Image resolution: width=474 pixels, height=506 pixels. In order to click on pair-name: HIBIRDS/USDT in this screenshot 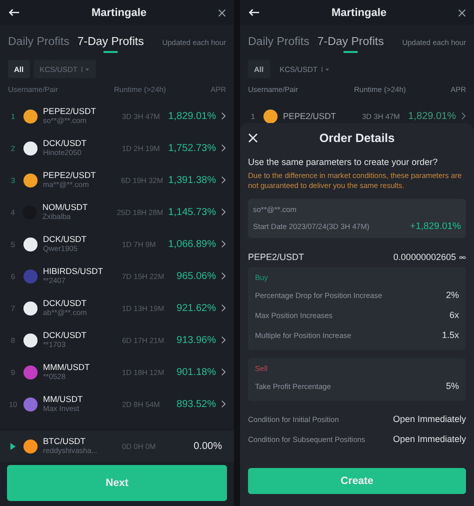, I will do `click(73, 271)`.